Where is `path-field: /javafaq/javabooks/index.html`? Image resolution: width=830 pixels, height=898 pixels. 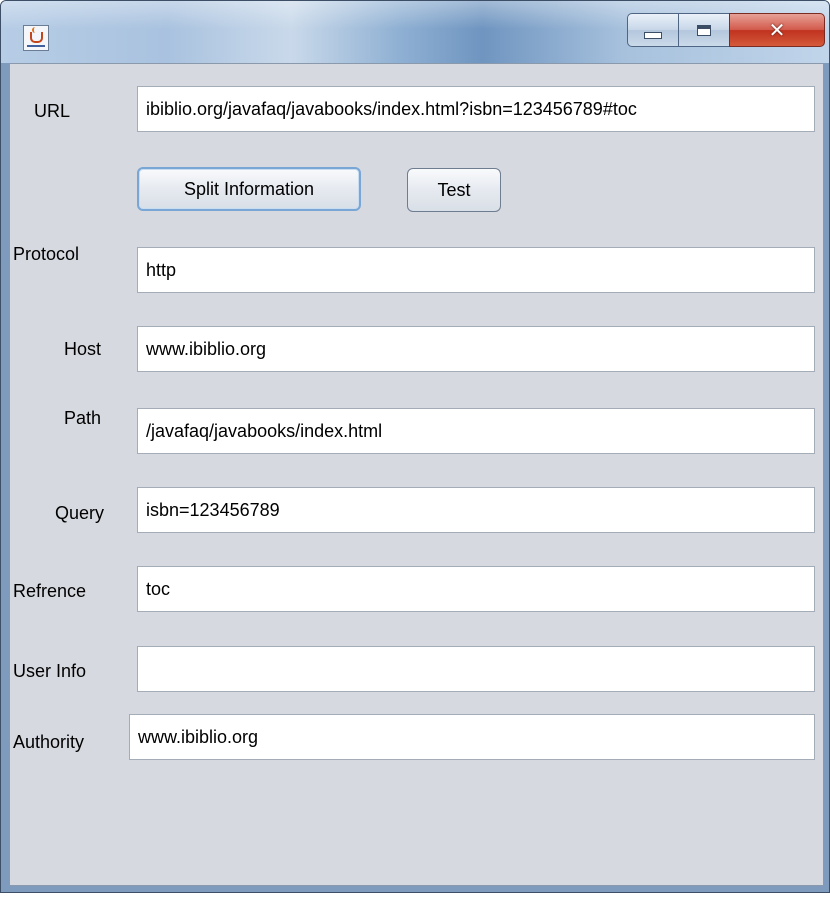 path-field: /javafaq/javabooks/index.html is located at coordinates (476, 431).